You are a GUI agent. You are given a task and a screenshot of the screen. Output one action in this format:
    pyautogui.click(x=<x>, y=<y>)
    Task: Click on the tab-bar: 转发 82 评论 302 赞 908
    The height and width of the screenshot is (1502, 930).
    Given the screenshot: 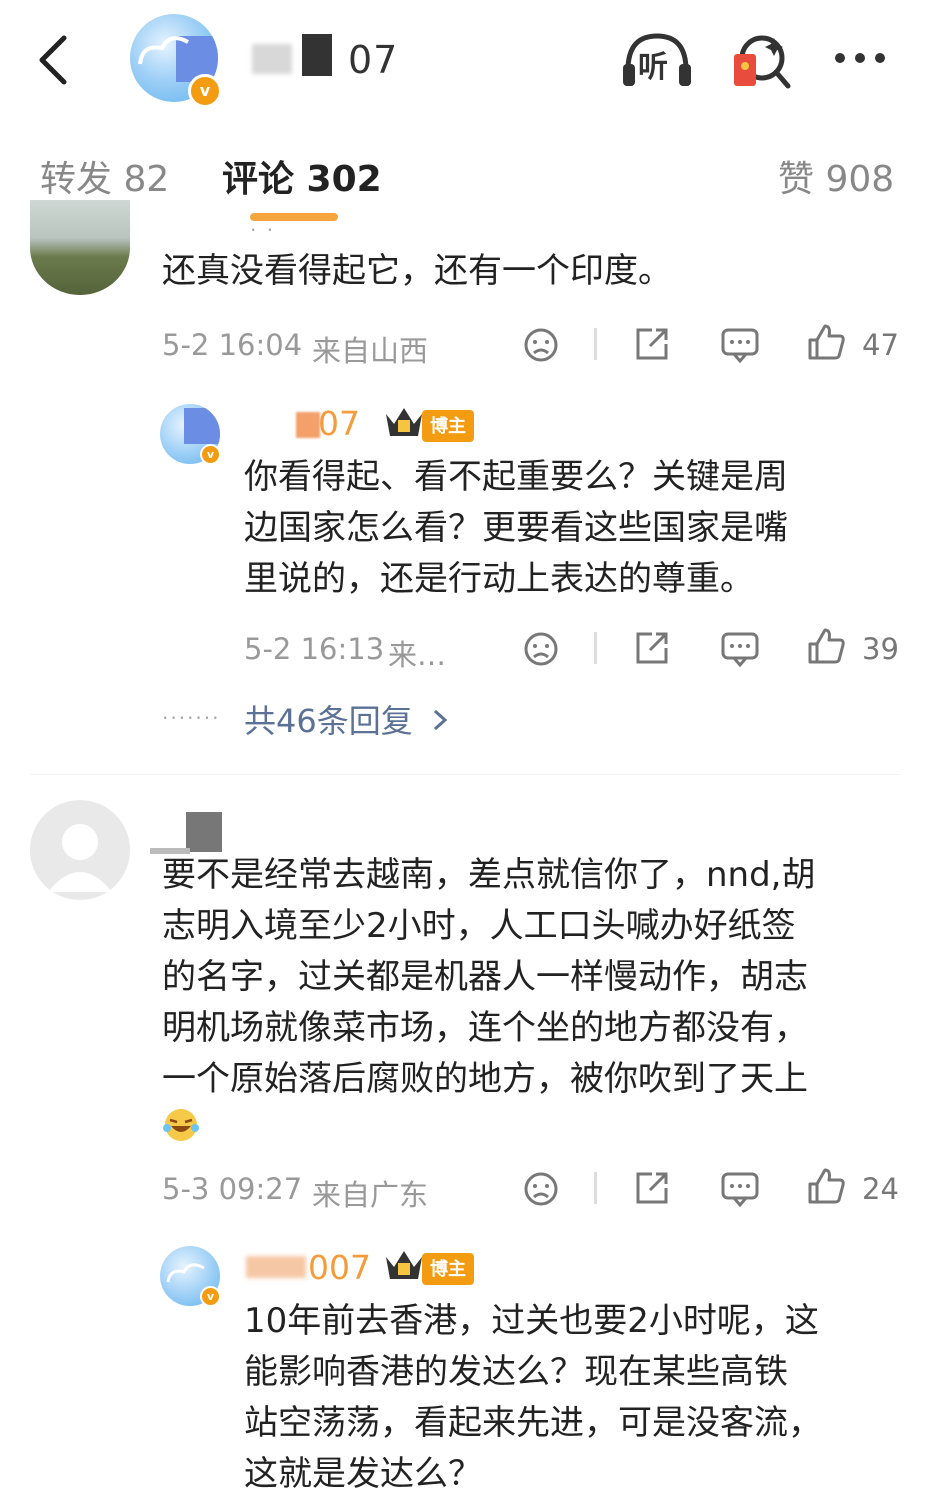 What is the action you would take?
    pyautogui.click(x=465, y=180)
    